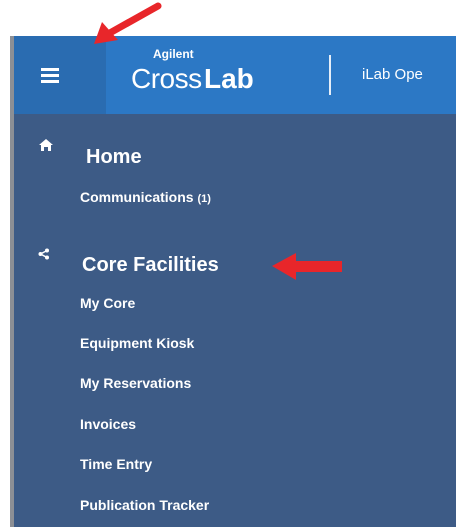 This screenshot has width=456, height=527. I want to click on share-icon, so click(44, 255).